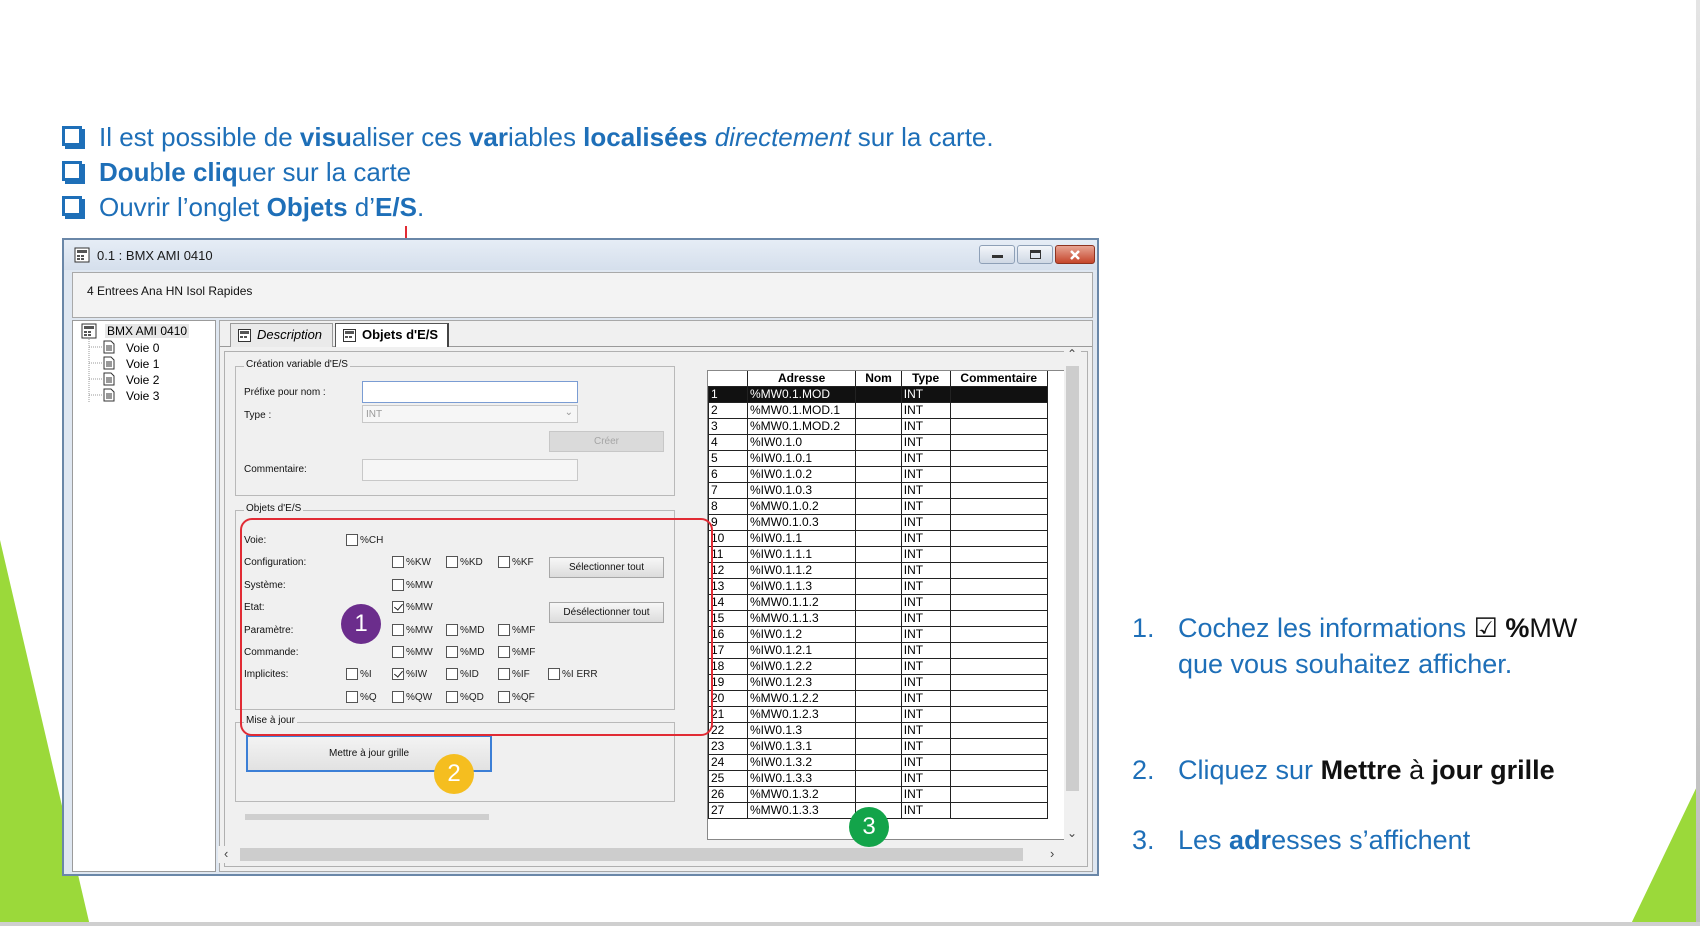  Describe the element at coordinates (359, 674) in the screenshot. I see `checkbox-i: %I` at that location.